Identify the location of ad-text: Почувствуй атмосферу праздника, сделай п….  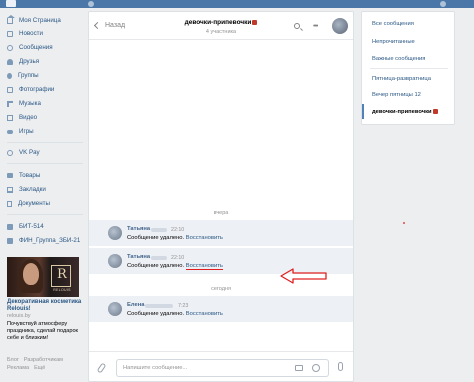
(42, 331).